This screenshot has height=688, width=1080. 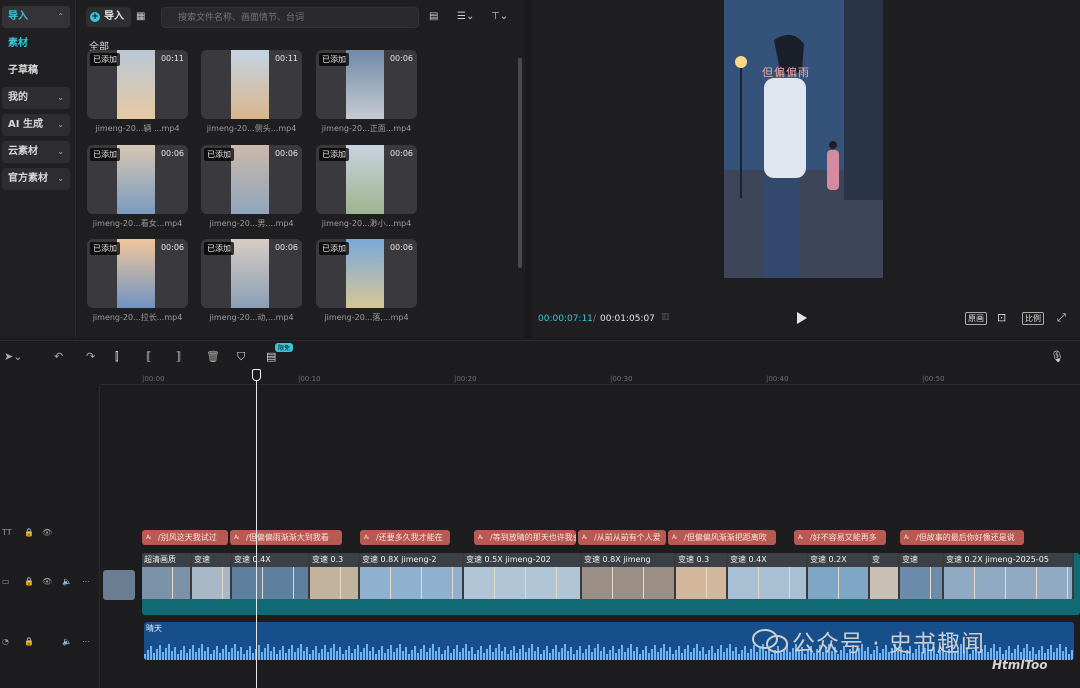 I want to click on ai-subtitle-icon: ▤, so click(x=271, y=356).